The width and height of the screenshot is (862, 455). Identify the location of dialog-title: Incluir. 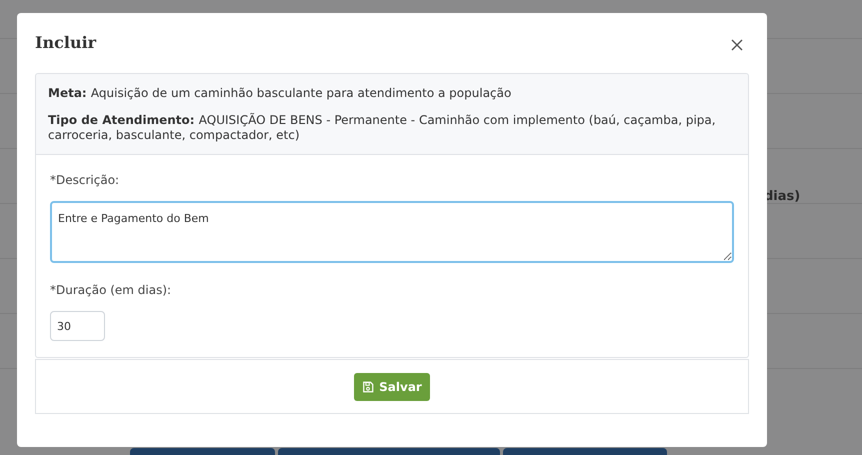
(65, 43).